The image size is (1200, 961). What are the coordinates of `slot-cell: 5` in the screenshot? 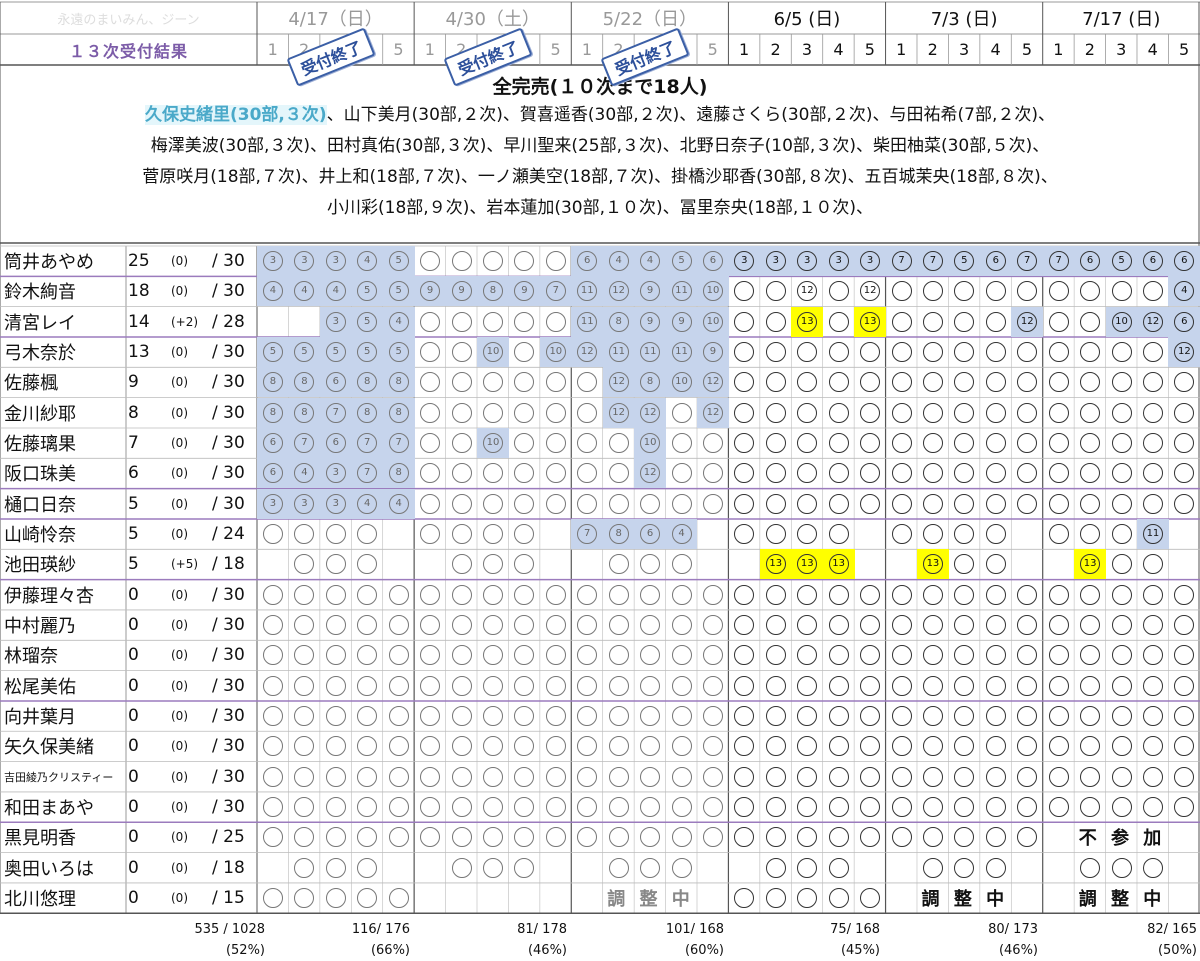 It's located at (964, 261).